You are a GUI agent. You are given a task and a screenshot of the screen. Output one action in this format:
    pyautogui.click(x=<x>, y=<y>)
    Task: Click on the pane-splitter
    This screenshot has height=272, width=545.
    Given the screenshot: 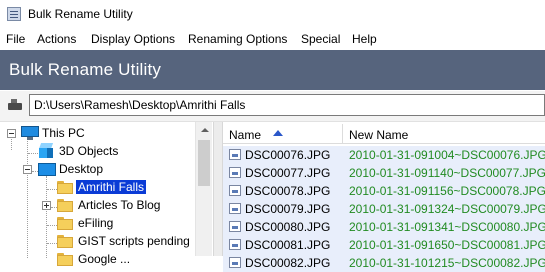 What is the action you would take?
    pyautogui.click(x=218, y=189)
    